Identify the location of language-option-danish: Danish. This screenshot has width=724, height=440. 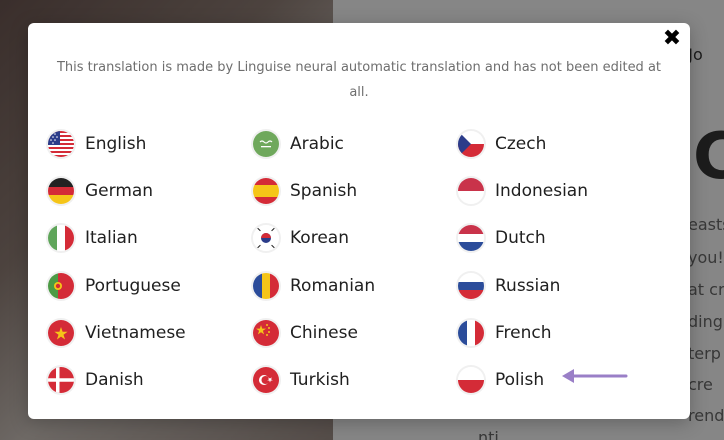
(150, 380).